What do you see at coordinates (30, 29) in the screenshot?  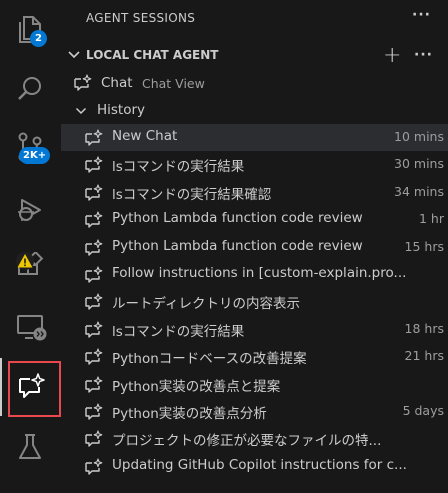 I see `explorer-button: 2` at bounding box center [30, 29].